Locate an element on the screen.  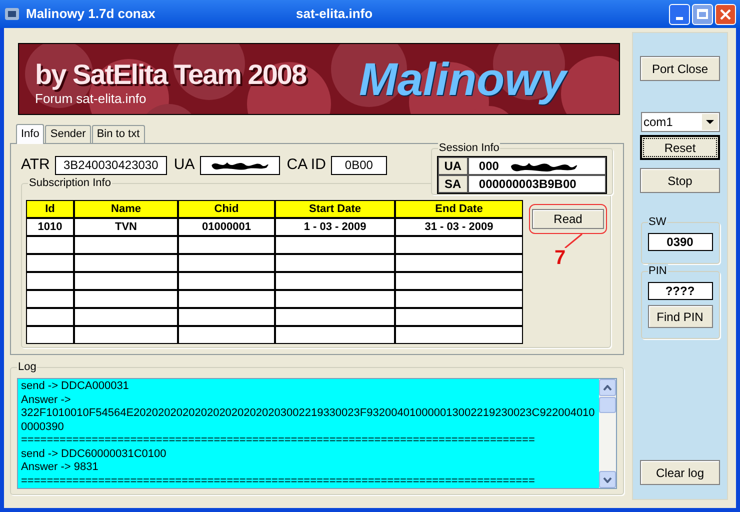
table-cell: 000000003B9B00 is located at coordinates (537, 184).